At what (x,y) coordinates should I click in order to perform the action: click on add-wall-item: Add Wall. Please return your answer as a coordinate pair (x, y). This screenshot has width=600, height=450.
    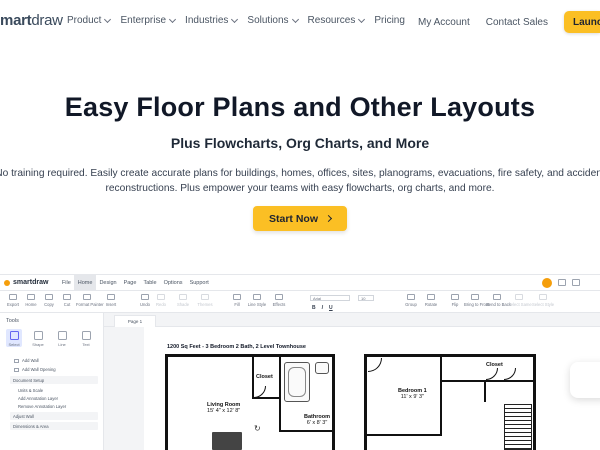
    Looking at the image, I should click on (54, 360).